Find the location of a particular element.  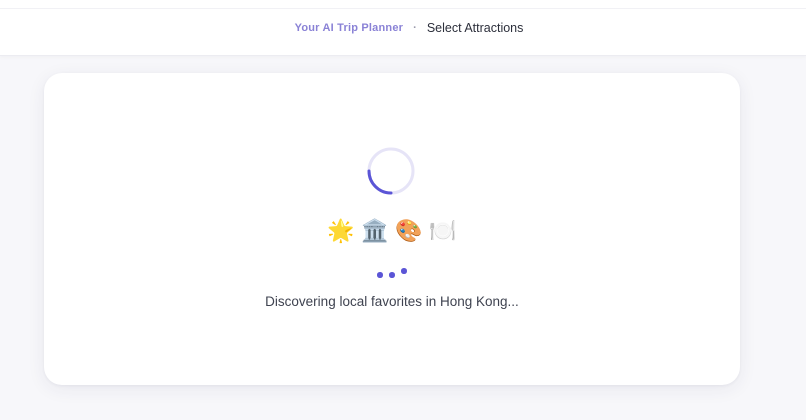

typing-dots is located at coordinates (392, 272).